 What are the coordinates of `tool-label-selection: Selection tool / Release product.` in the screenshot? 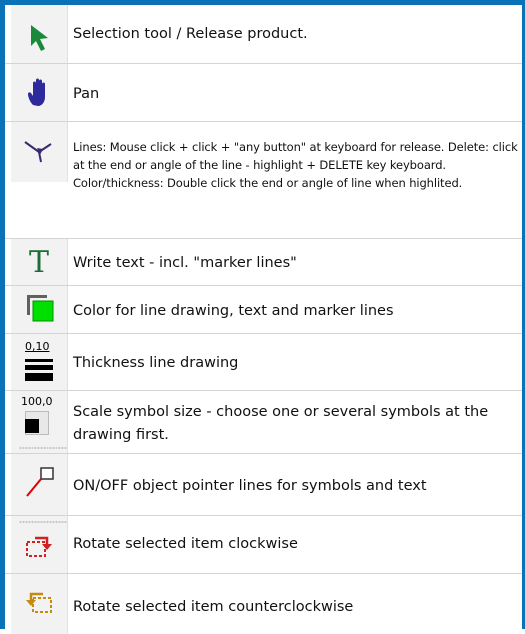 It's located at (190, 34).